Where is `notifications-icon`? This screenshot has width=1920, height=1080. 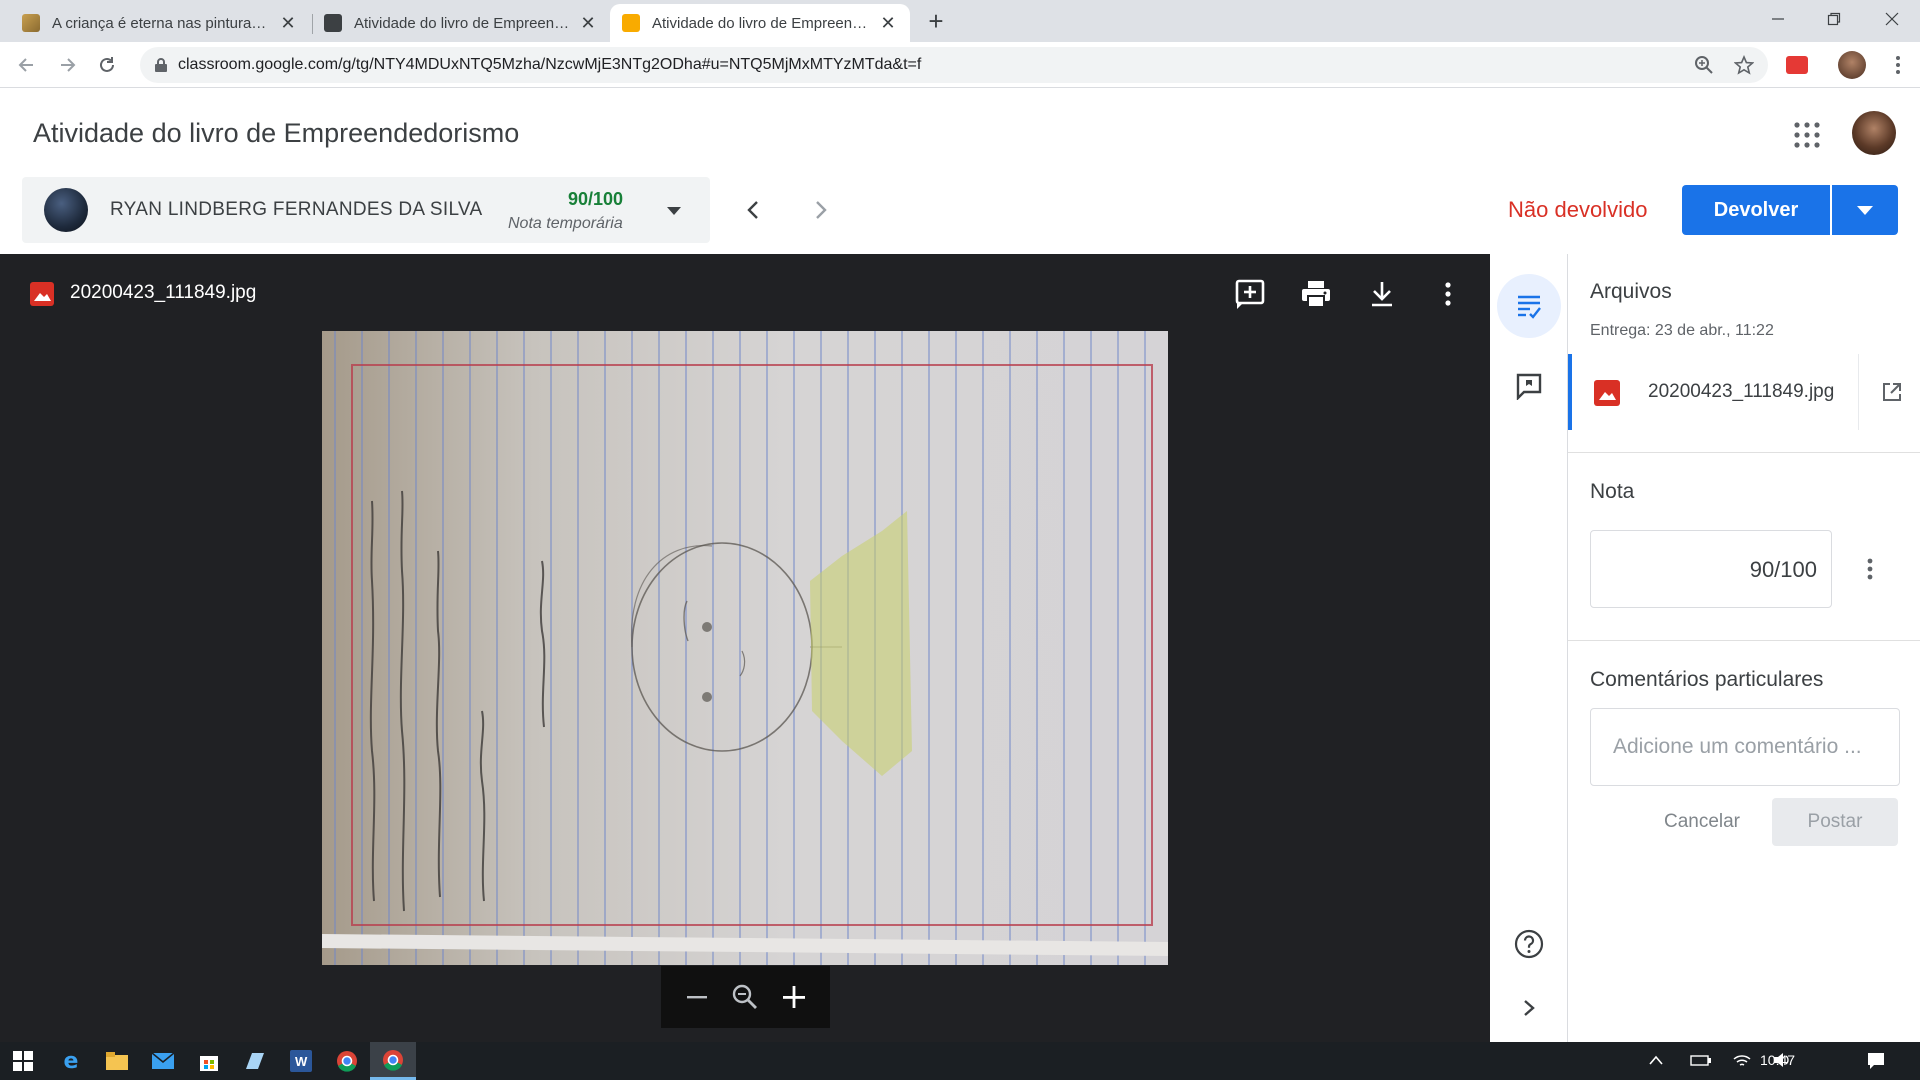
notifications-icon is located at coordinates (1876, 1063).